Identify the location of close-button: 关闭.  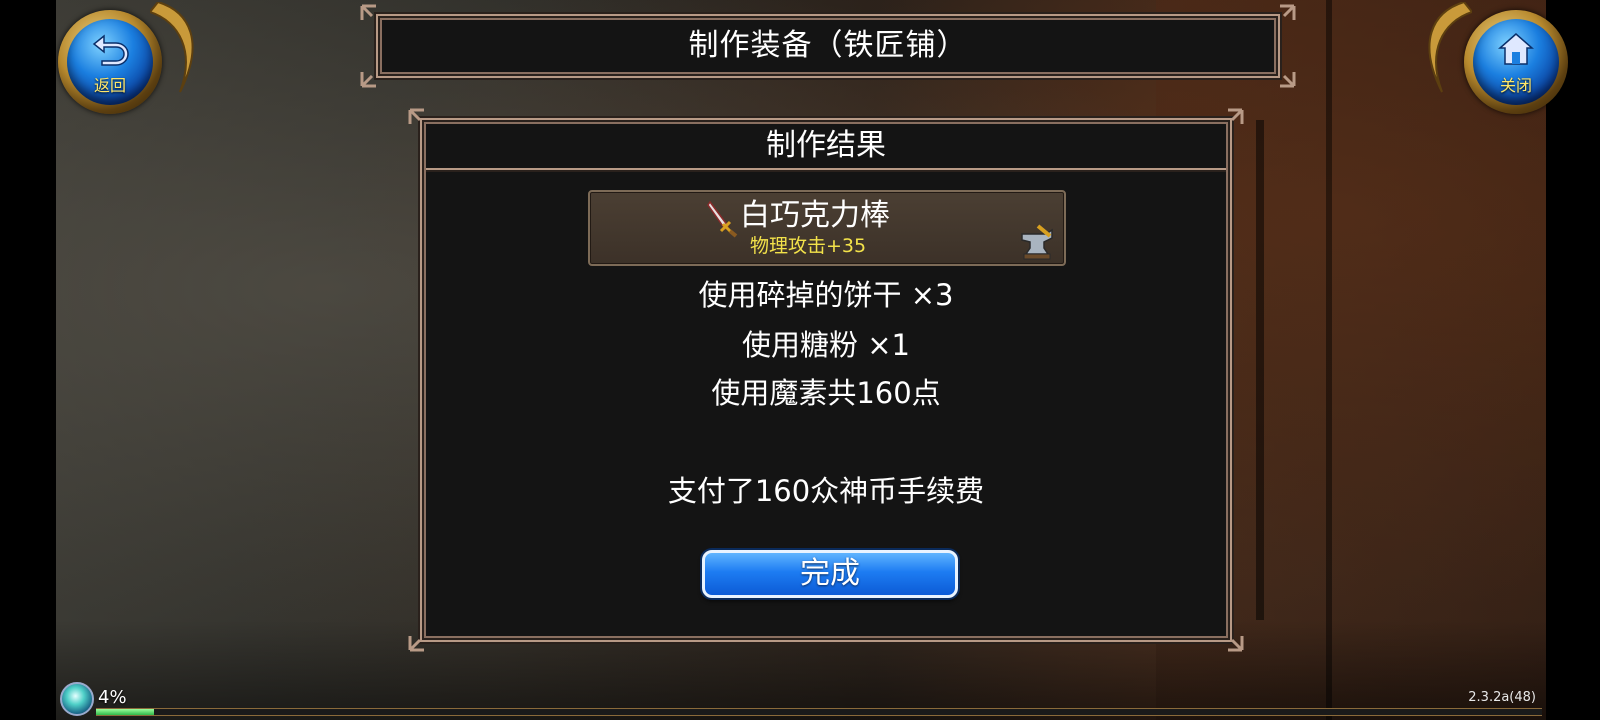
(1498, 61).